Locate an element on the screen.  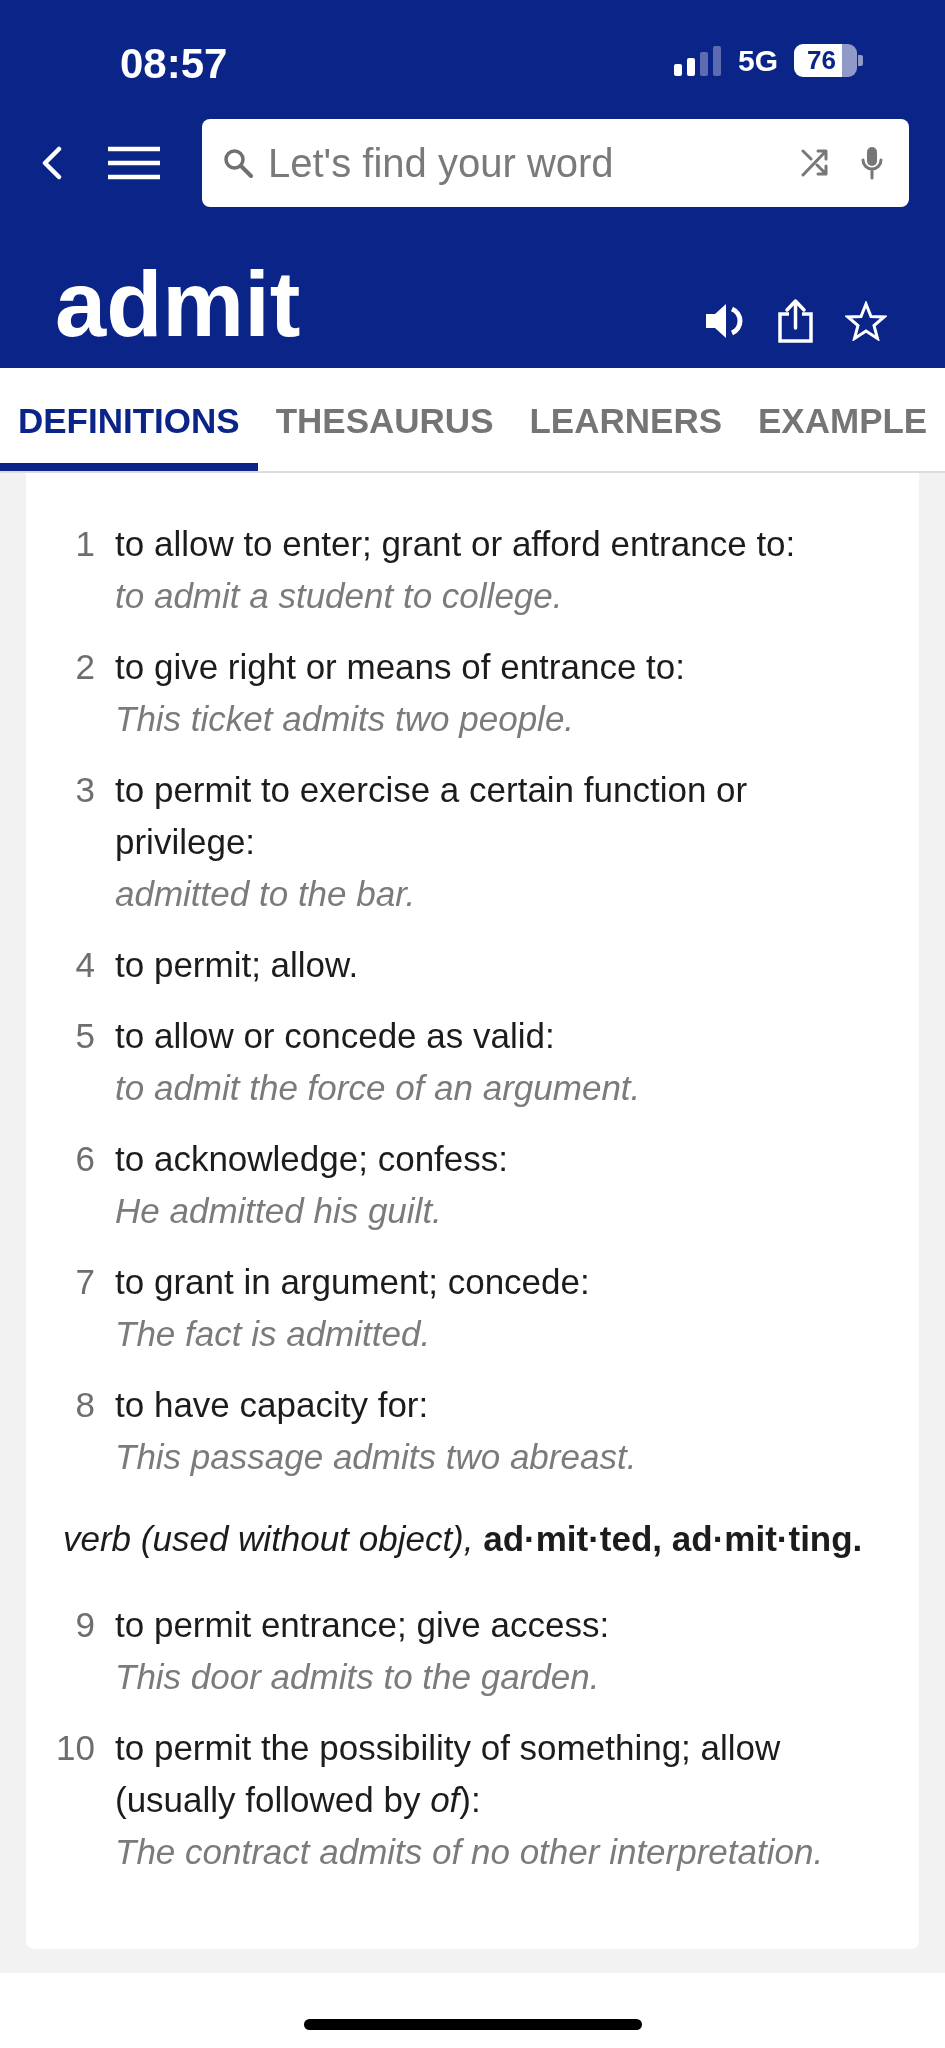
definition-text: to allow or concede as valid: is located at coordinates (335, 1036).